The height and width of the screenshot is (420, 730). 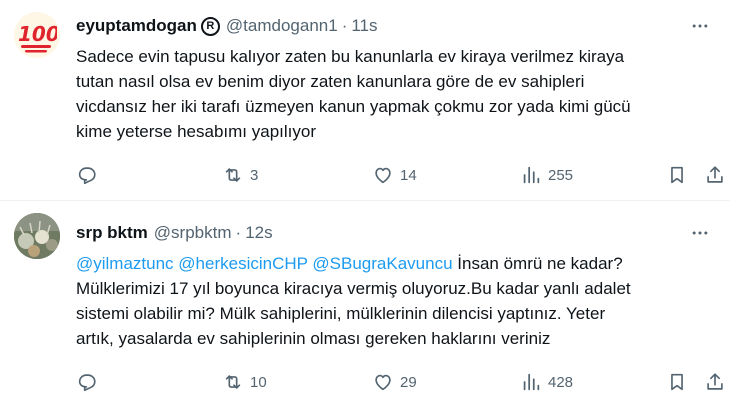 What do you see at coordinates (254, 175) in the screenshot?
I see `retweet-count: 3` at bounding box center [254, 175].